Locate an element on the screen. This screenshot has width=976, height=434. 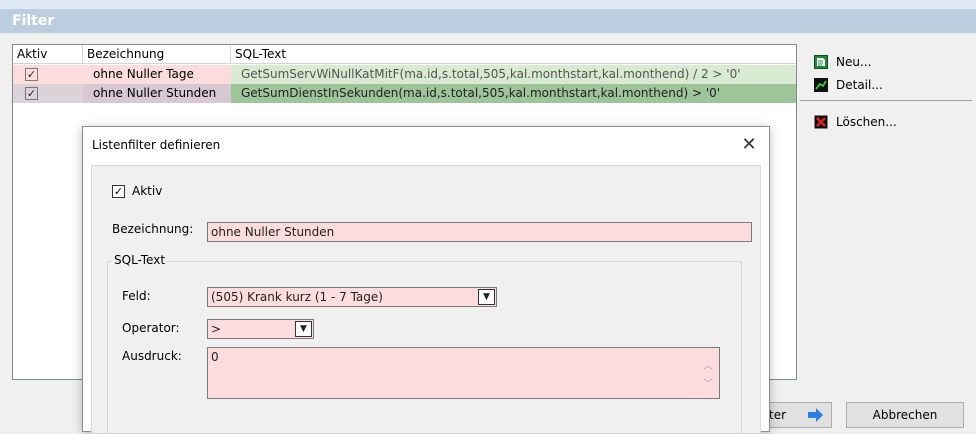
top-strip is located at coordinates (488, 4).